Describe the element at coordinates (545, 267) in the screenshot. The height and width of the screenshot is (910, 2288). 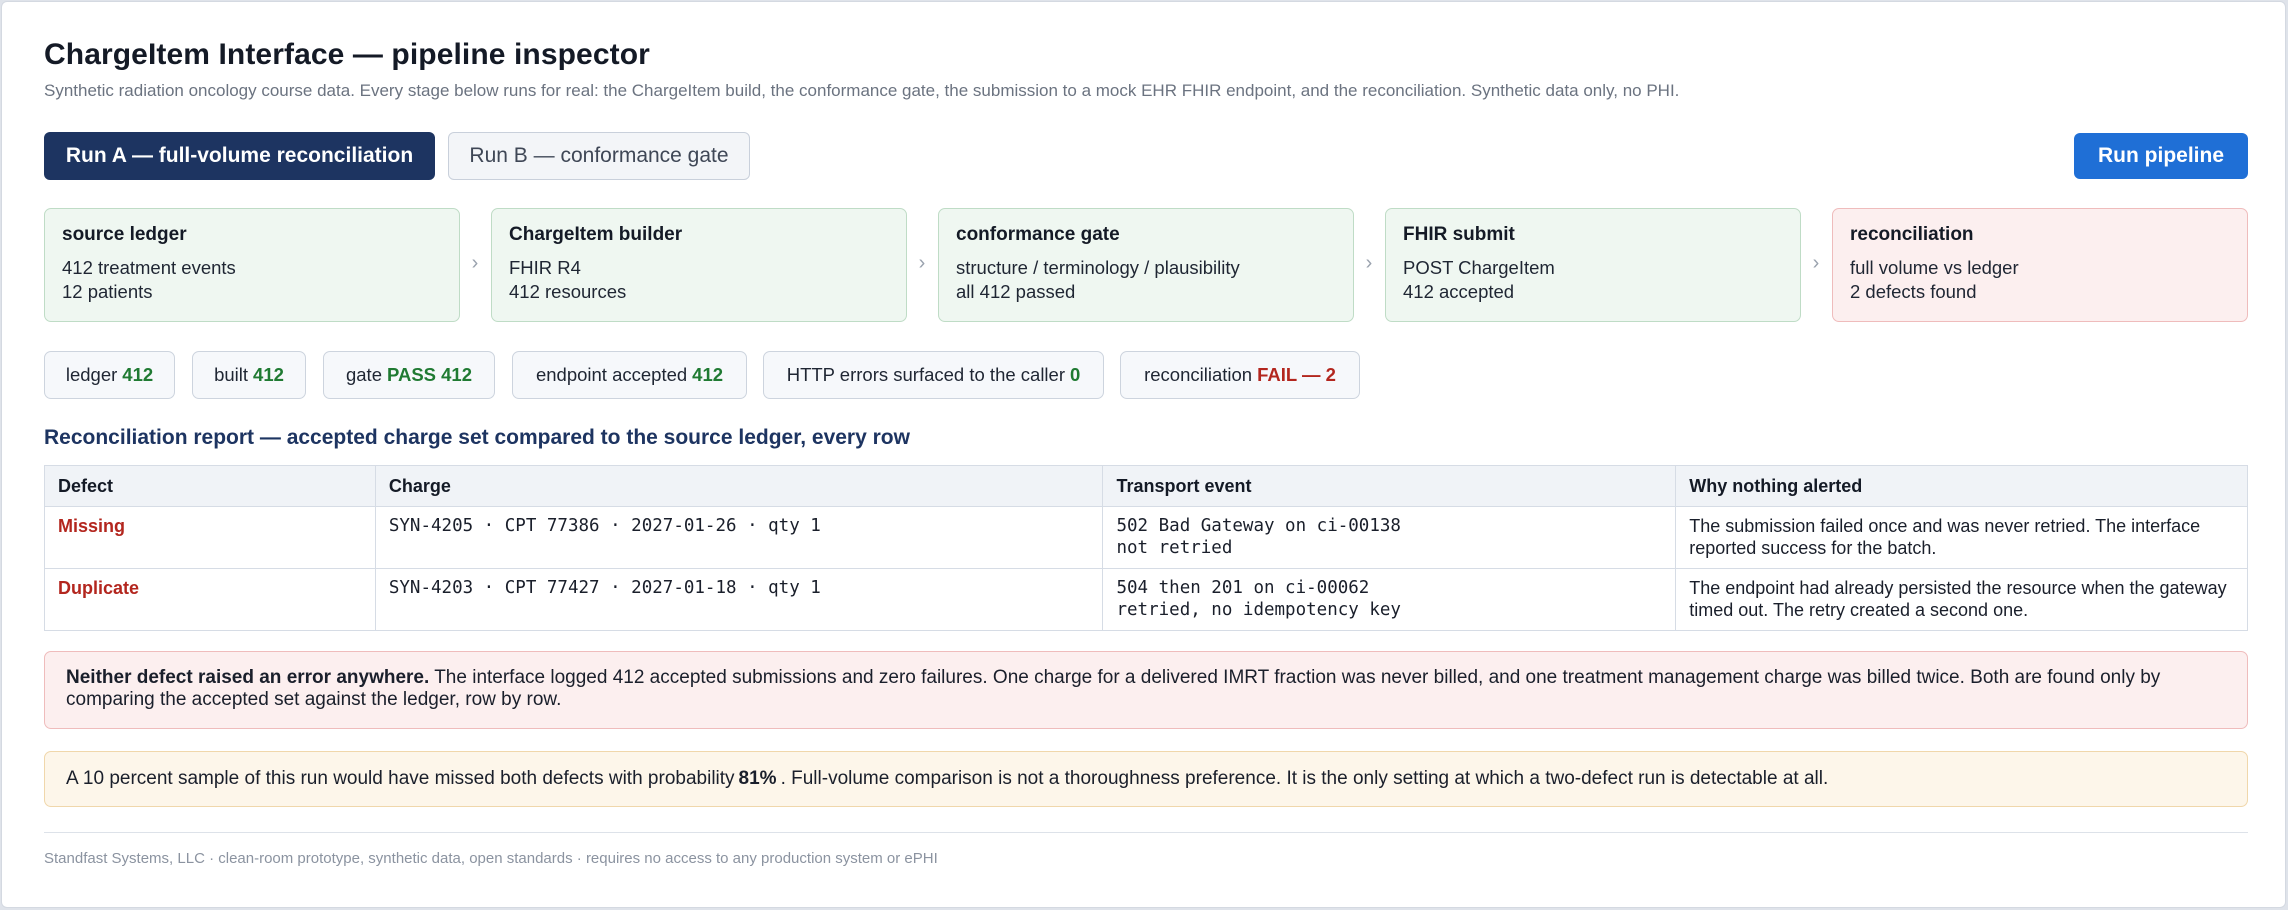
I see `stage-detail: FHIR R4` at that location.